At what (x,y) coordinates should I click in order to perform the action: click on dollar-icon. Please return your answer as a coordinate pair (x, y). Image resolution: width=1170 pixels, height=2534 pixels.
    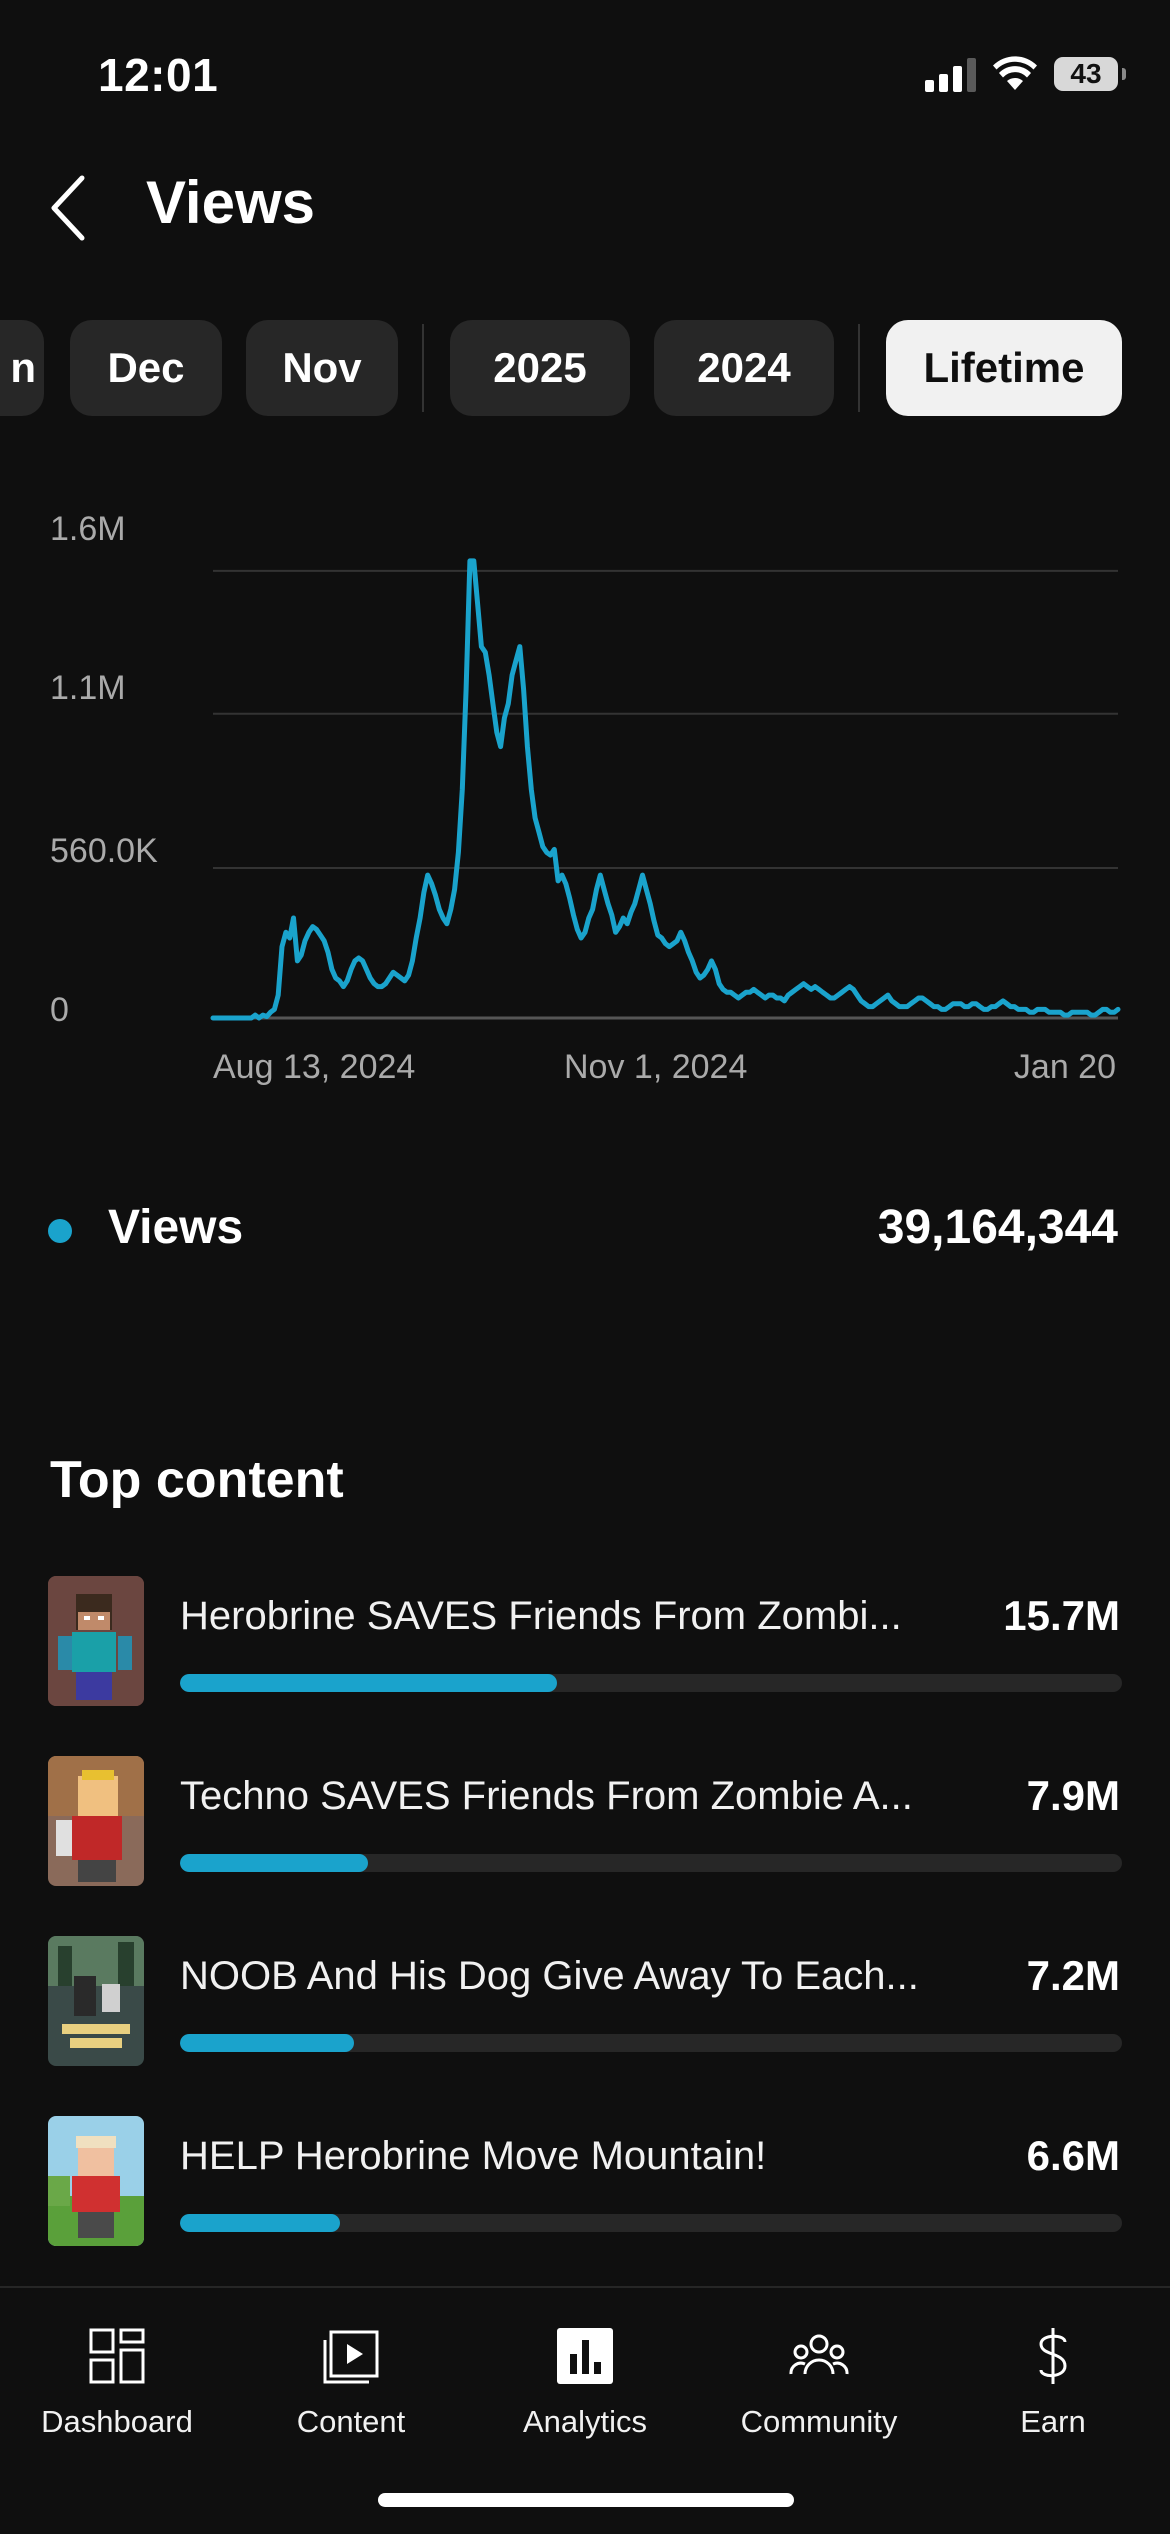
    Looking at the image, I should click on (1053, 2356).